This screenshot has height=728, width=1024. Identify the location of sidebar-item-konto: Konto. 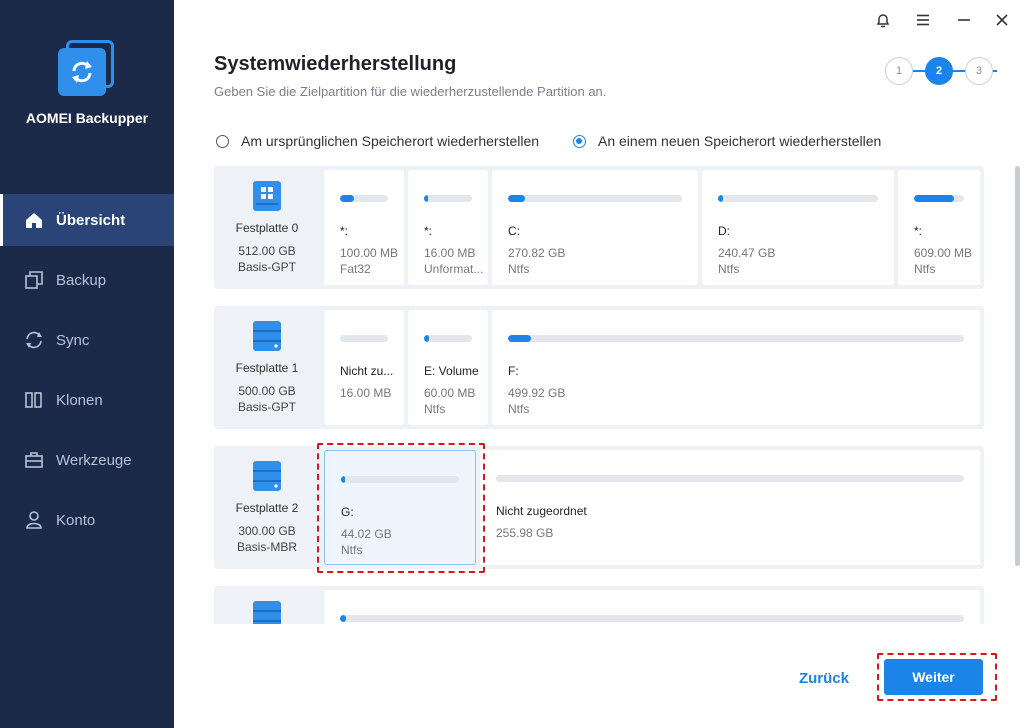
(87, 520).